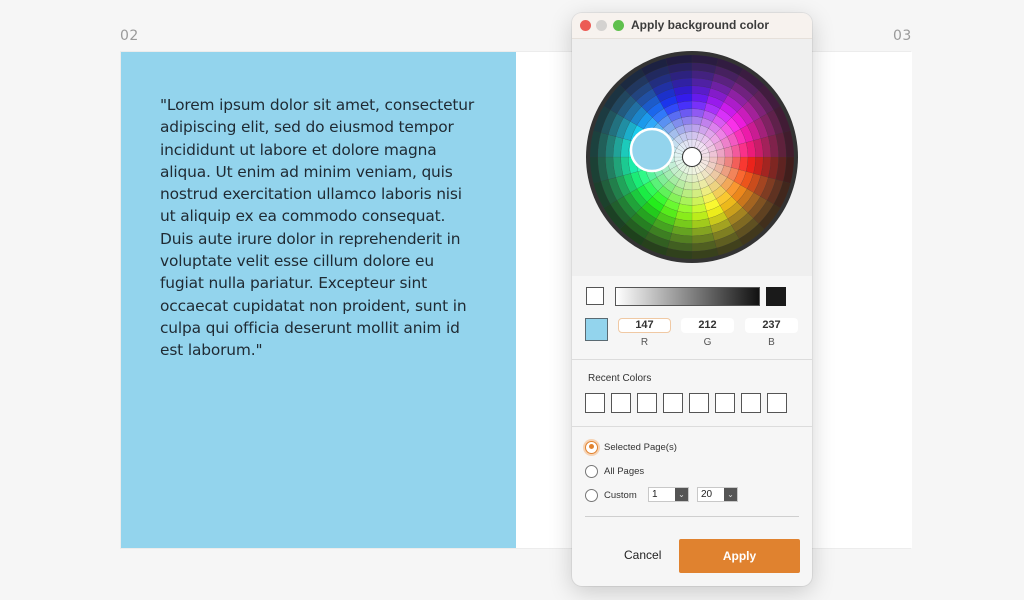 The width and height of the screenshot is (1024, 600). What do you see at coordinates (655, 494) in the screenshot?
I see `custom-from-value: 1` at bounding box center [655, 494].